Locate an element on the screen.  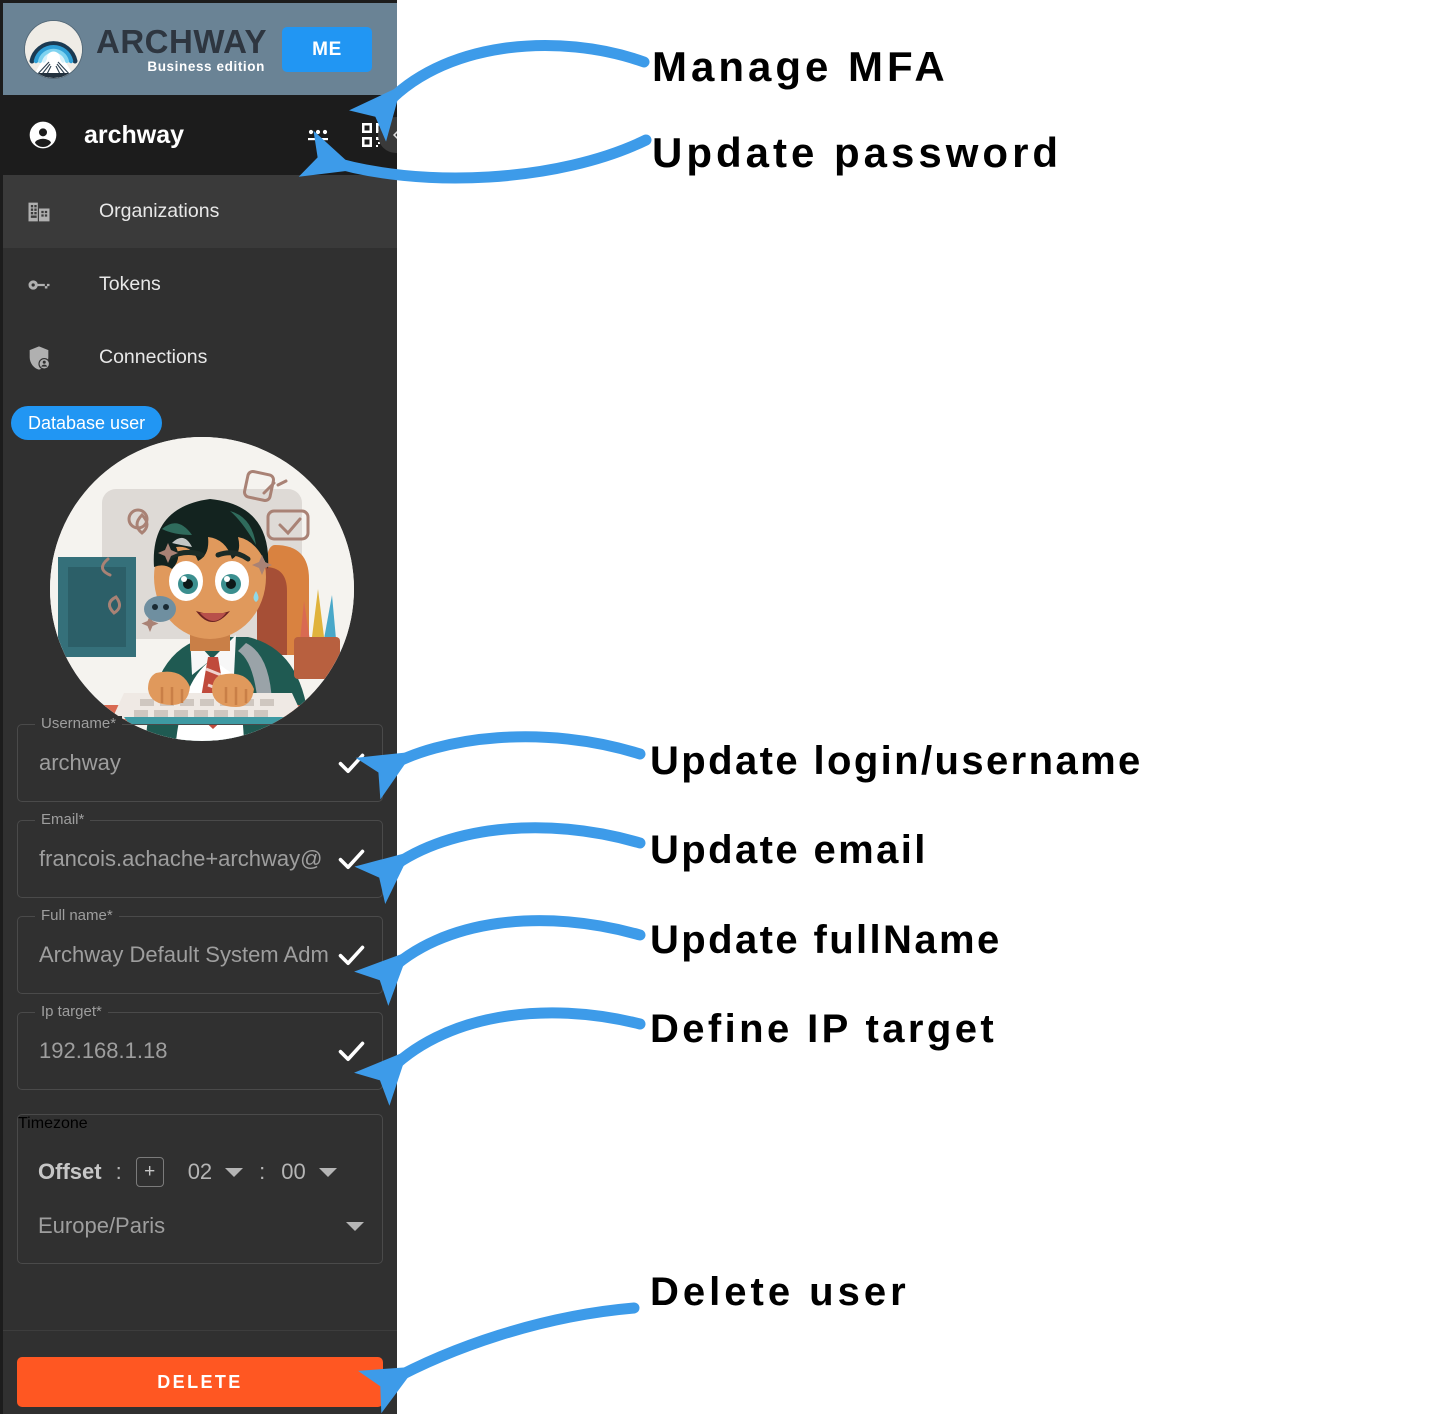
brand-header: ARCHWAY Business edition ME is located at coordinates (200, 49).